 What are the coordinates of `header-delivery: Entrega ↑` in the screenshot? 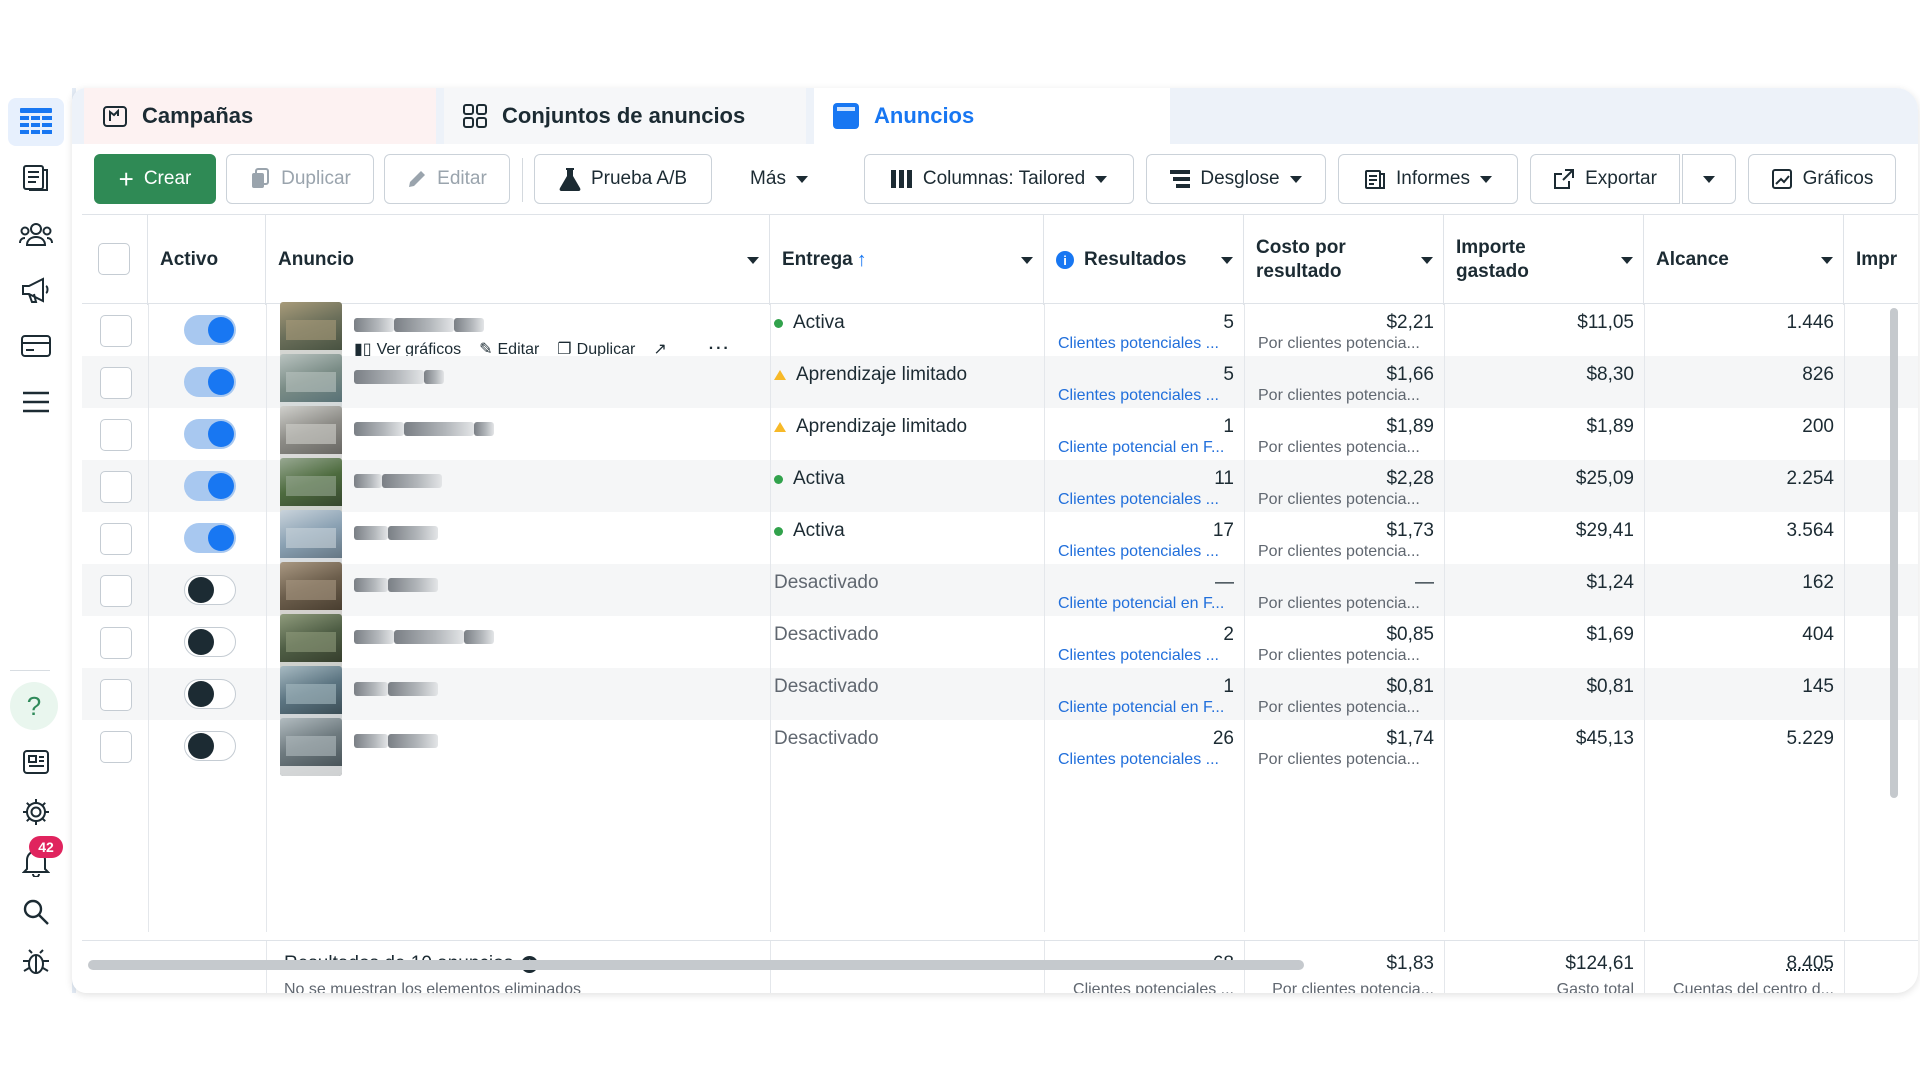 It's located at (907, 260).